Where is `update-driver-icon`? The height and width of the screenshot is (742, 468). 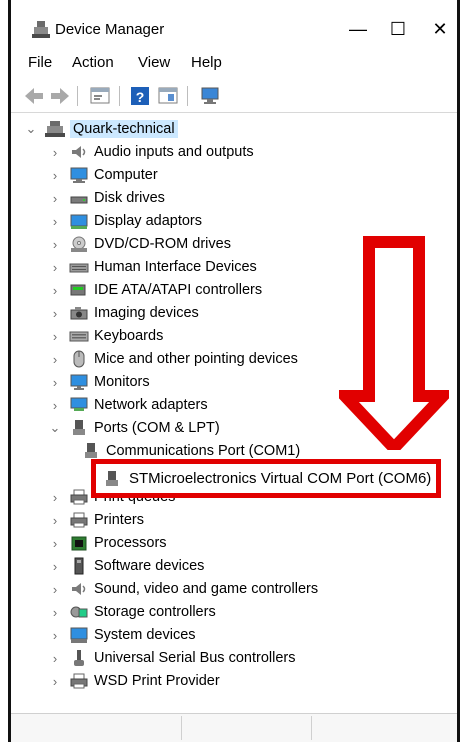 update-driver-icon is located at coordinates (168, 96).